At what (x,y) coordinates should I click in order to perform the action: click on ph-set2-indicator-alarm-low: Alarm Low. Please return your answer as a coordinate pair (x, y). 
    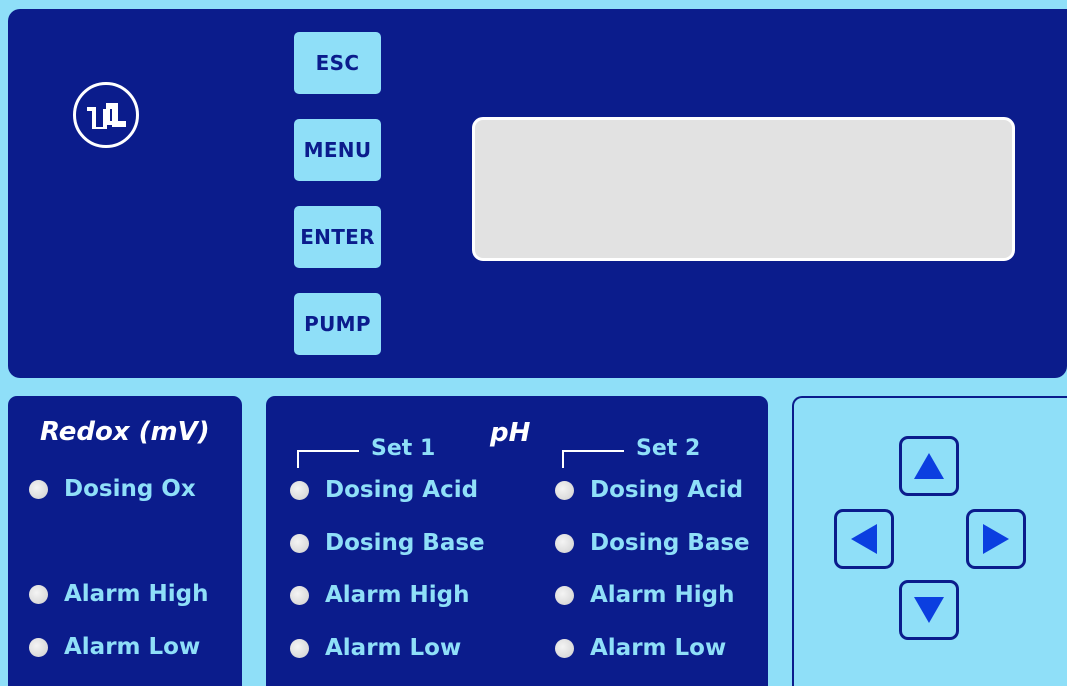
    Looking at the image, I should click on (640, 648).